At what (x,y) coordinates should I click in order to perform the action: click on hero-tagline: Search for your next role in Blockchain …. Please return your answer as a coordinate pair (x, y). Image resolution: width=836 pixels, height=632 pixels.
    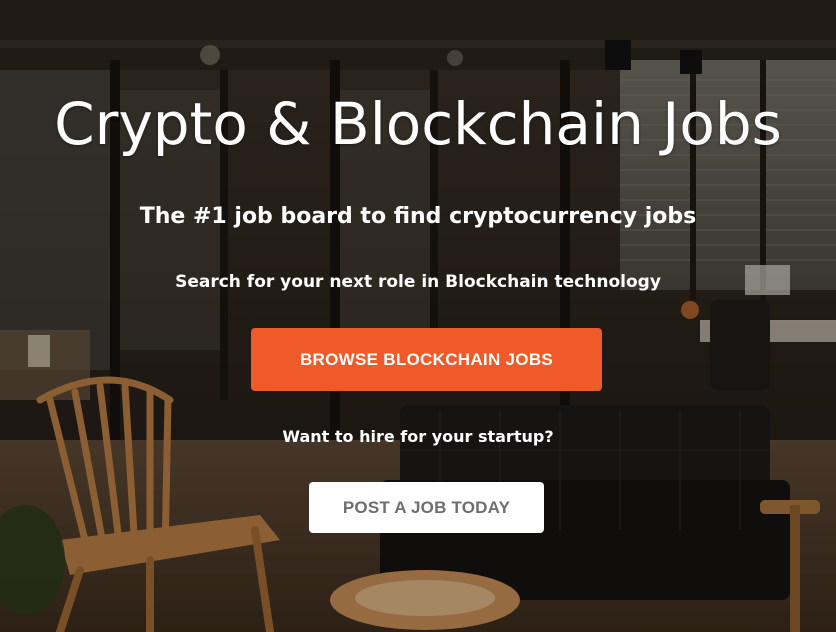
    Looking at the image, I should click on (418, 282).